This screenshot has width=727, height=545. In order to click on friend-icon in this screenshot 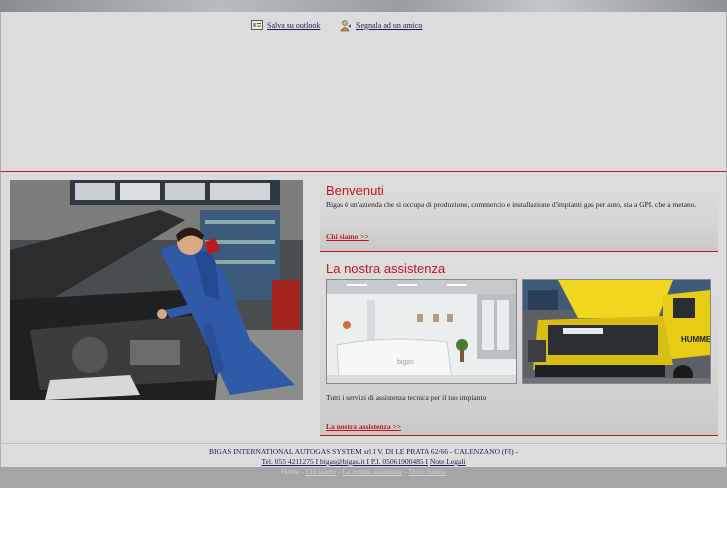, I will do `click(346, 26)`.